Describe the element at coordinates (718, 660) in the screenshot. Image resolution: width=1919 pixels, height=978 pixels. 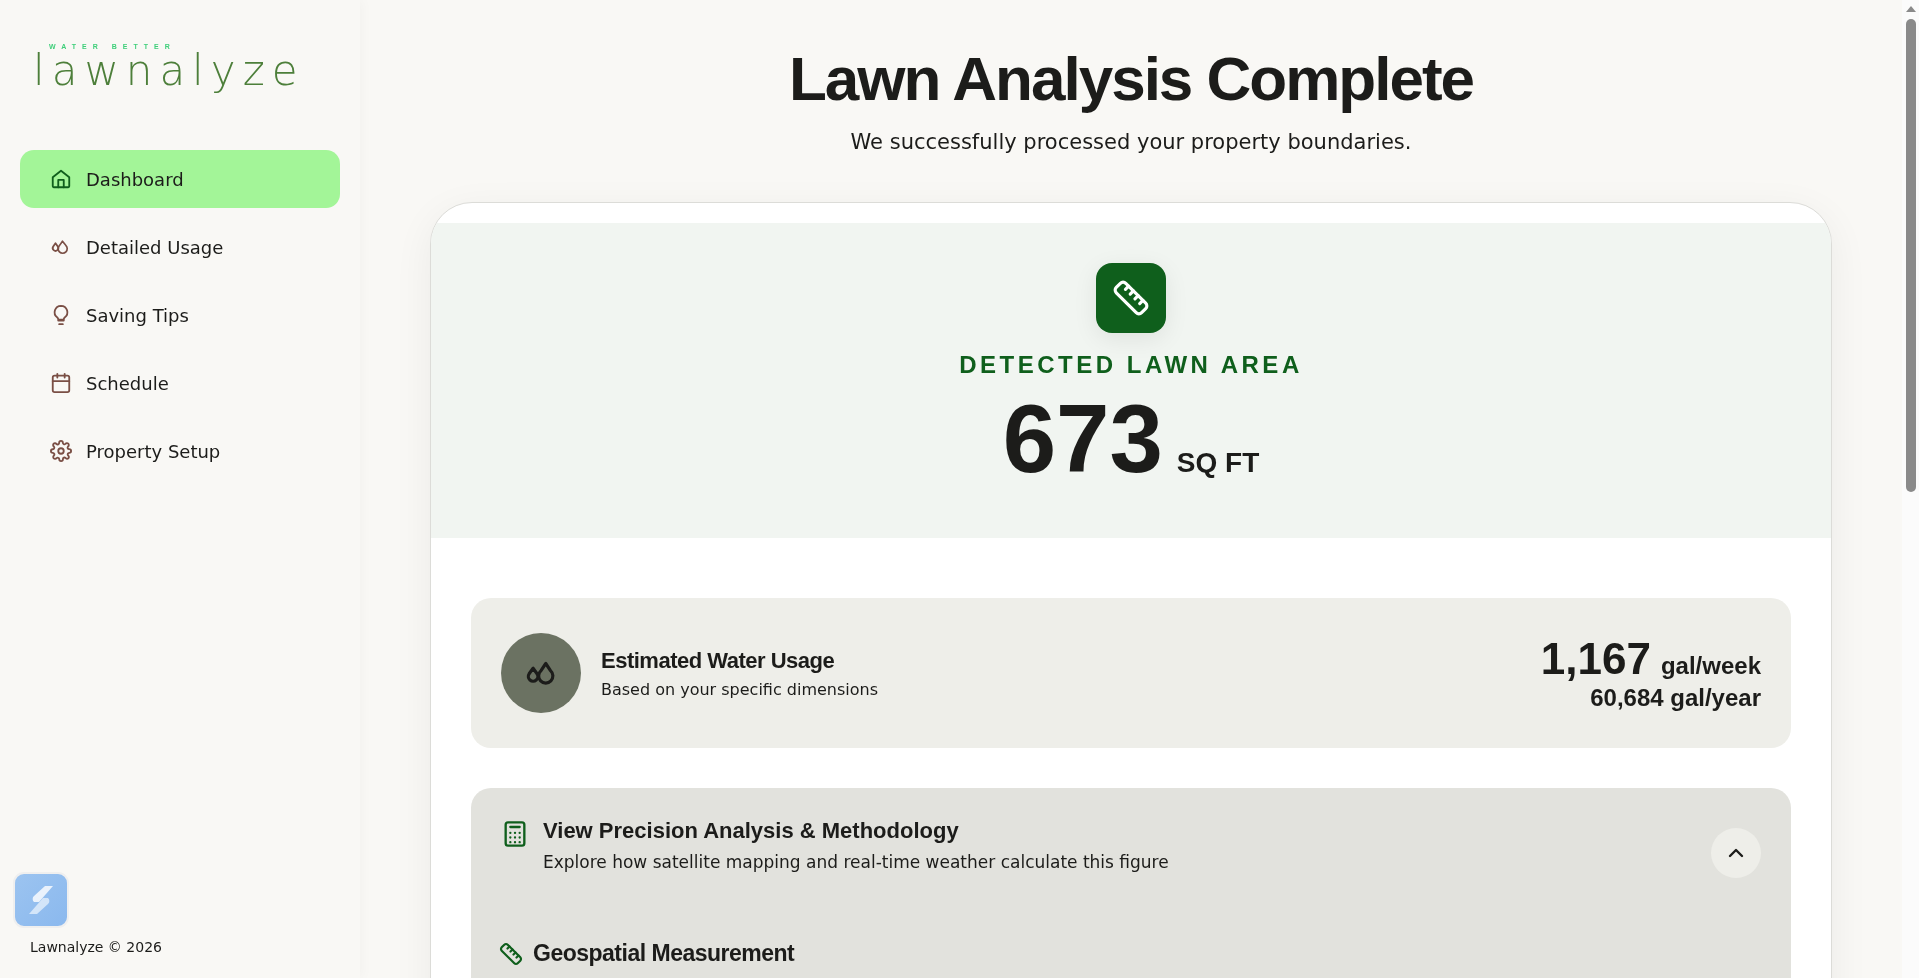
I see `water-usage-title: Estimated Water Usage` at that location.